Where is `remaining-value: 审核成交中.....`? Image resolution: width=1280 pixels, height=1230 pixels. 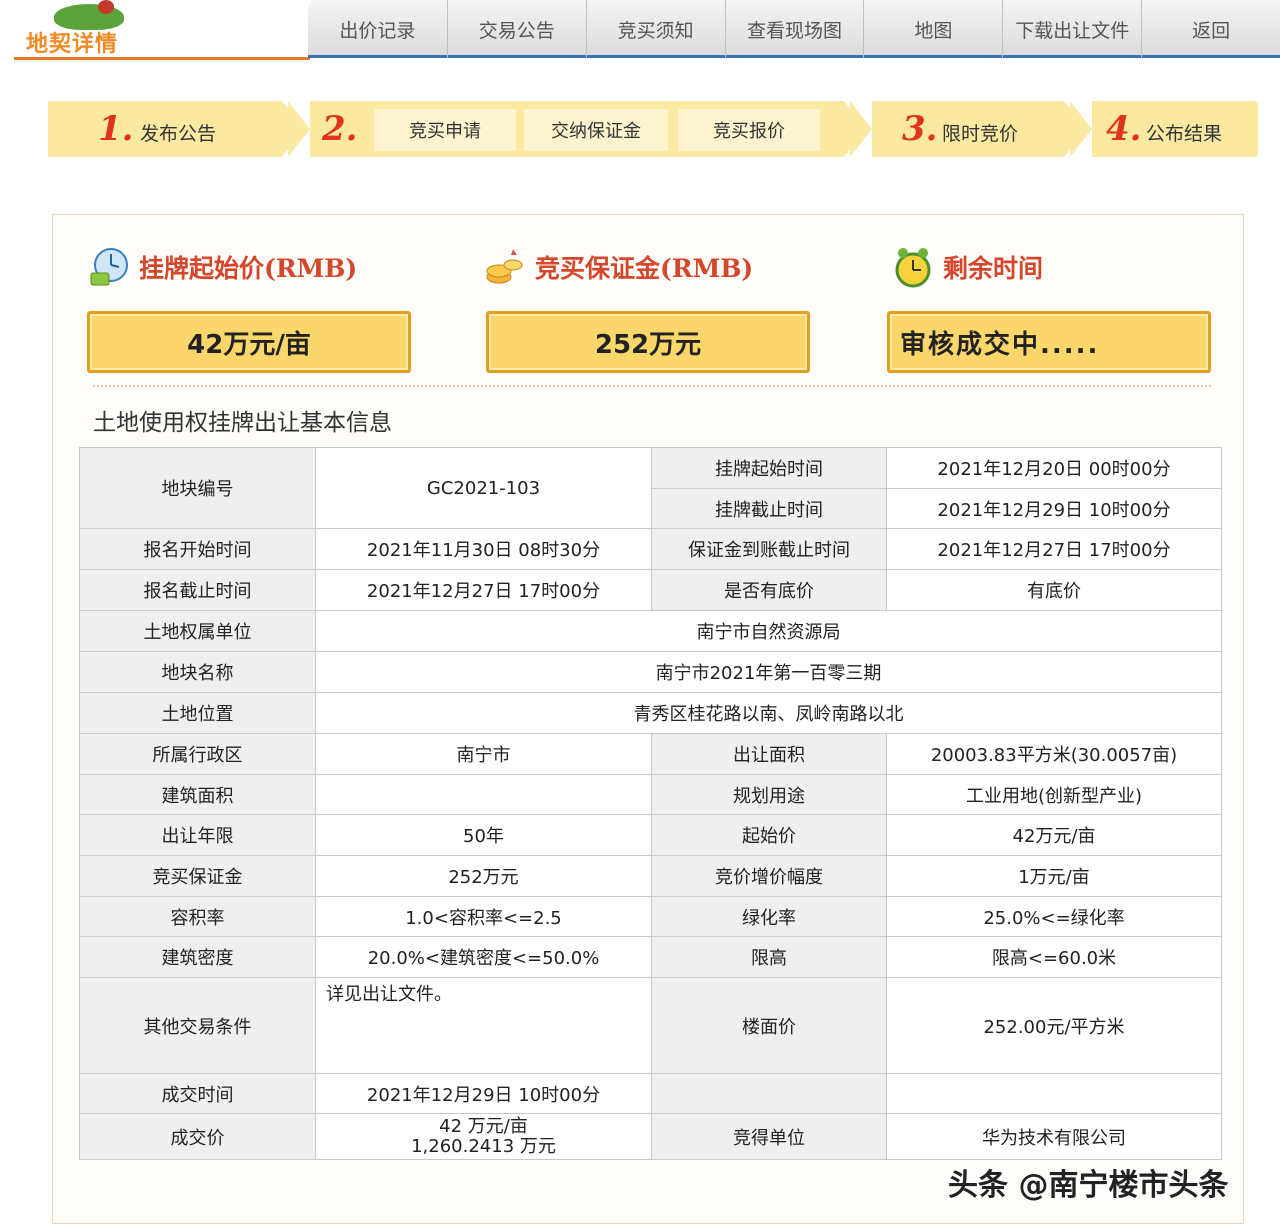
remaining-value: 审核成交中..... is located at coordinates (1049, 342).